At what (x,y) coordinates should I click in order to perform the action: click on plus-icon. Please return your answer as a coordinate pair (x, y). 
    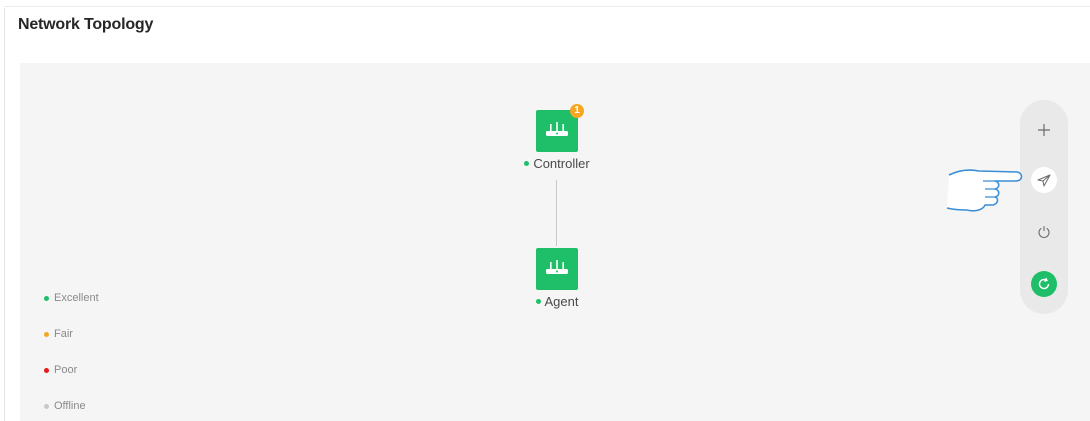
    Looking at the image, I should click on (1044, 130).